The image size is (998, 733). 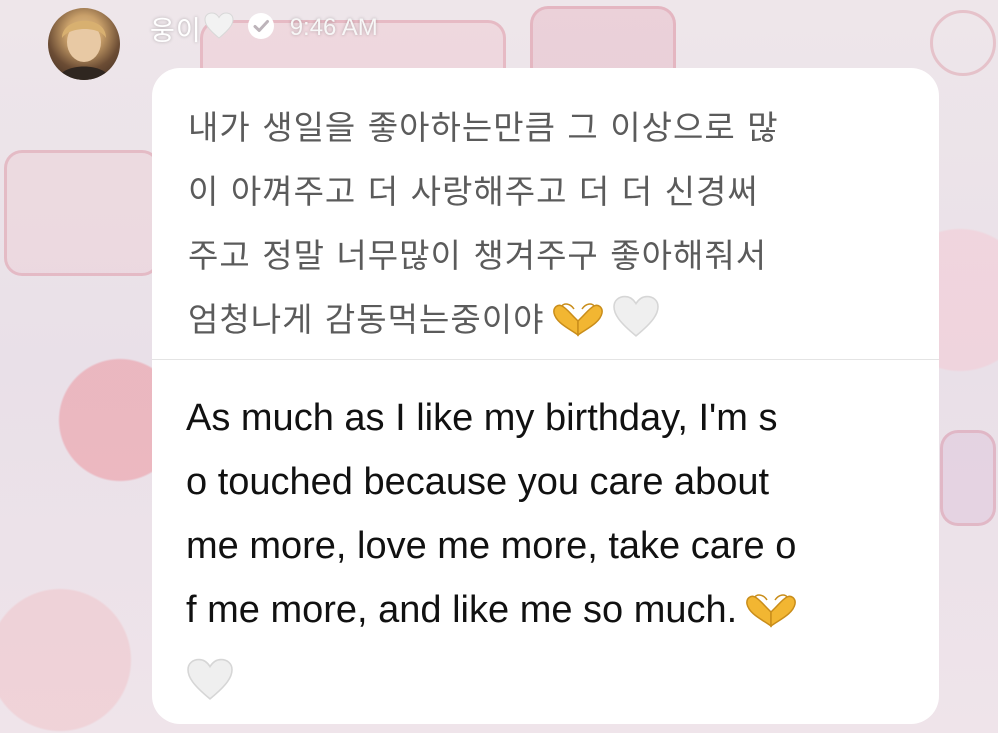 What do you see at coordinates (333, 27) in the screenshot?
I see `message-timestamp: 9:46 AM` at bounding box center [333, 27].